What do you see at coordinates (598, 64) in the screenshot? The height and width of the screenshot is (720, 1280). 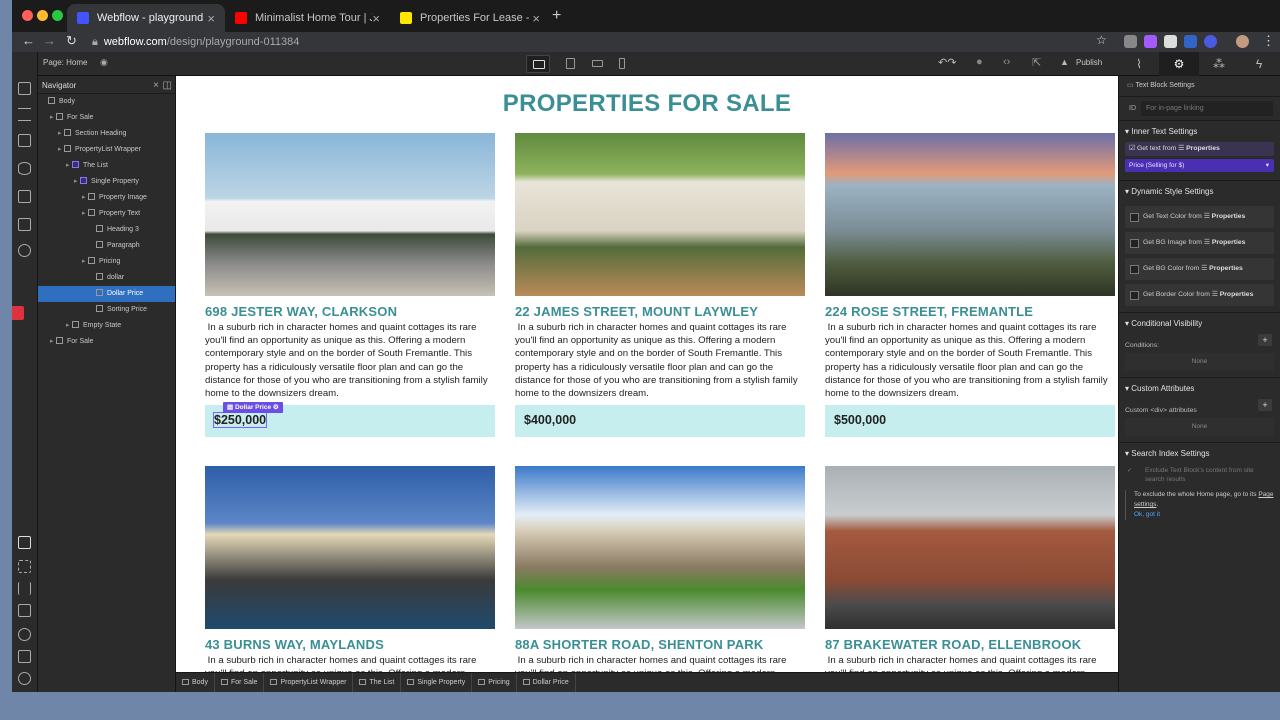 I see `mobile-landscape-breakpoint-button` at bounding box center [598, 64].